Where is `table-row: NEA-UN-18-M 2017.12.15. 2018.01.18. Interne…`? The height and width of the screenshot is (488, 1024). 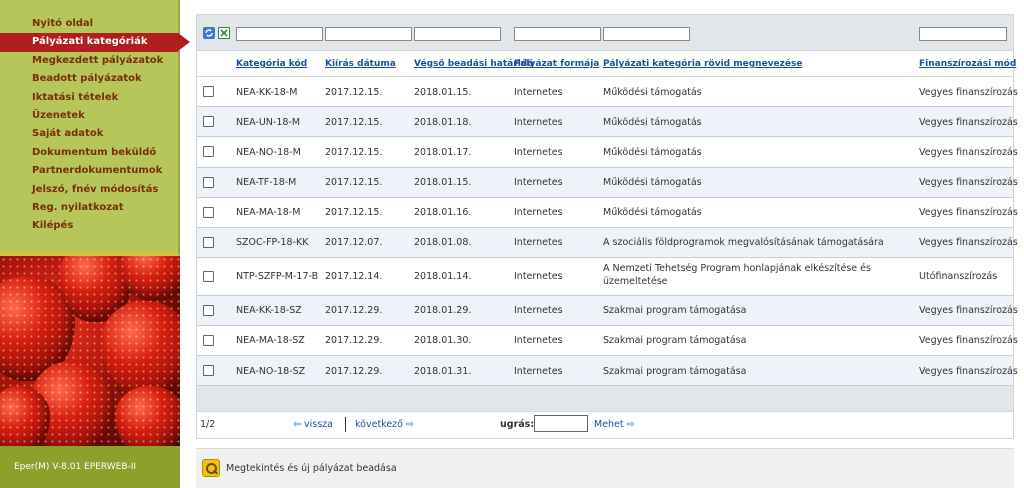 table-row: NEA-UN-18-M 2017.12.15. 2018.01.18. Interne… is located at coordinates (607, 122).